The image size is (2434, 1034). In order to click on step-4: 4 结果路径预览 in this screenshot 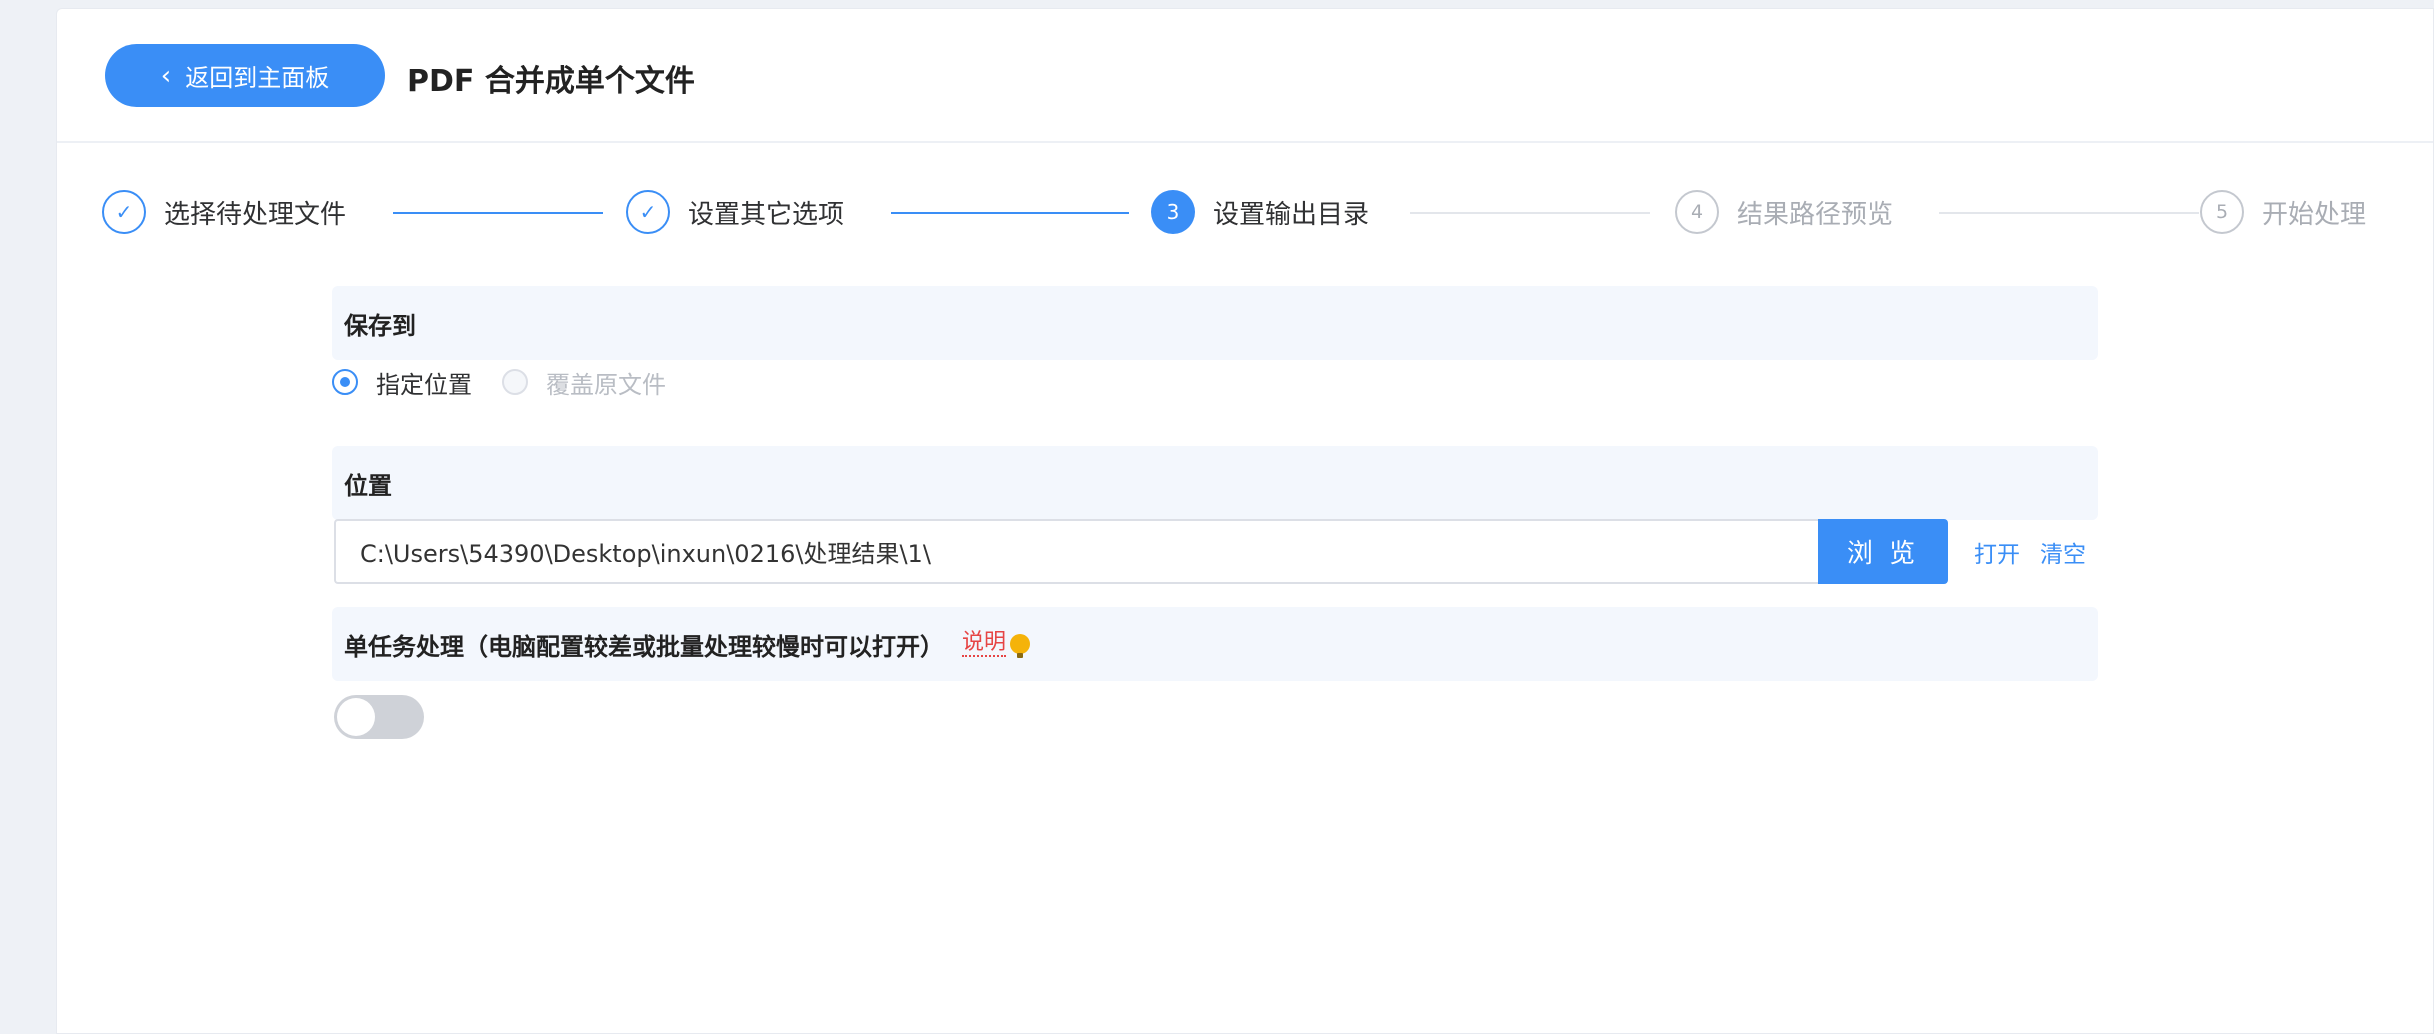, I will do `click(1784, 212)`.